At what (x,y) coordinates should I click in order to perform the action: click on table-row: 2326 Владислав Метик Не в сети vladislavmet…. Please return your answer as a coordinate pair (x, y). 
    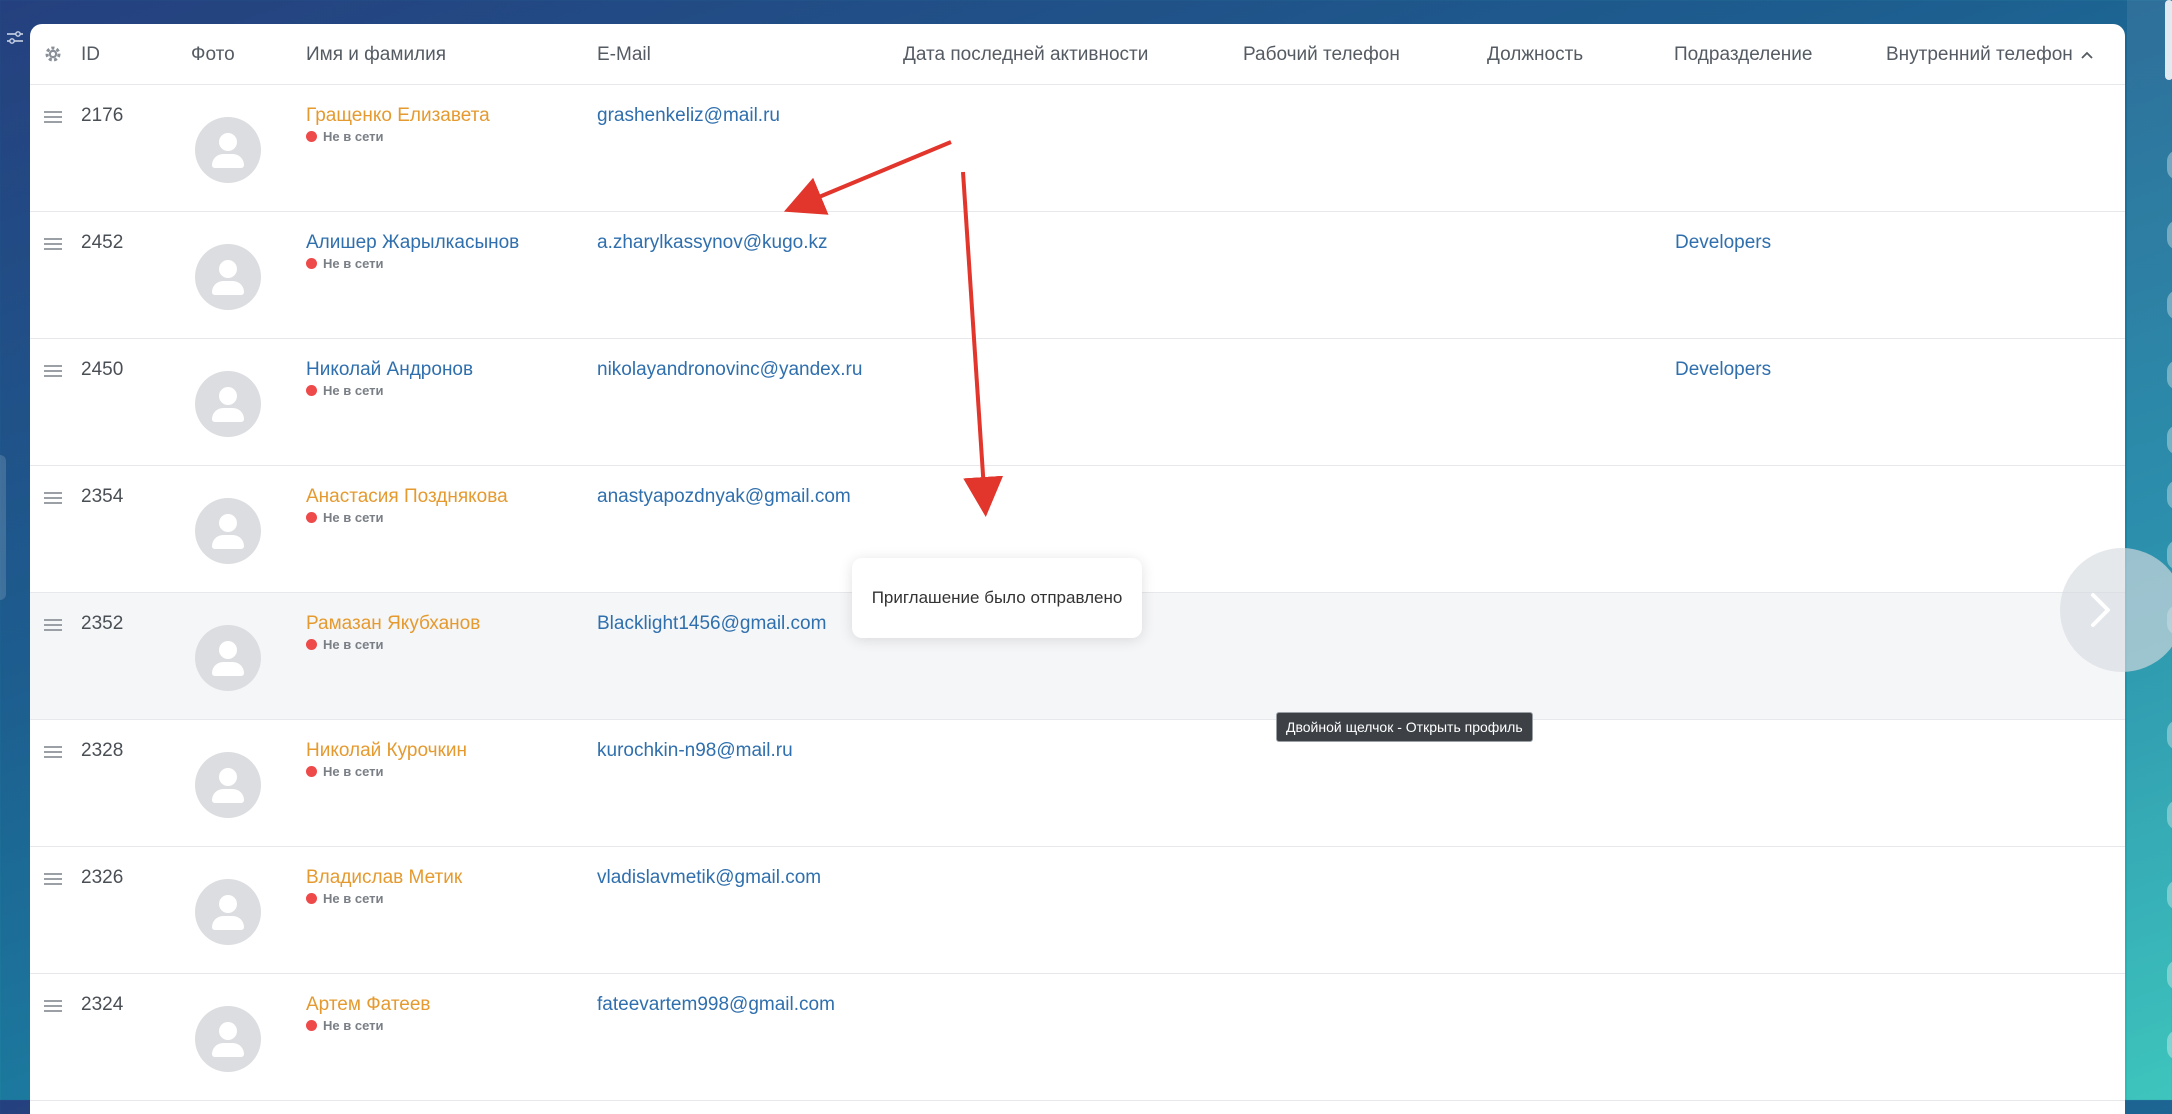
    Looking at the image, I should click on (1077, 910).